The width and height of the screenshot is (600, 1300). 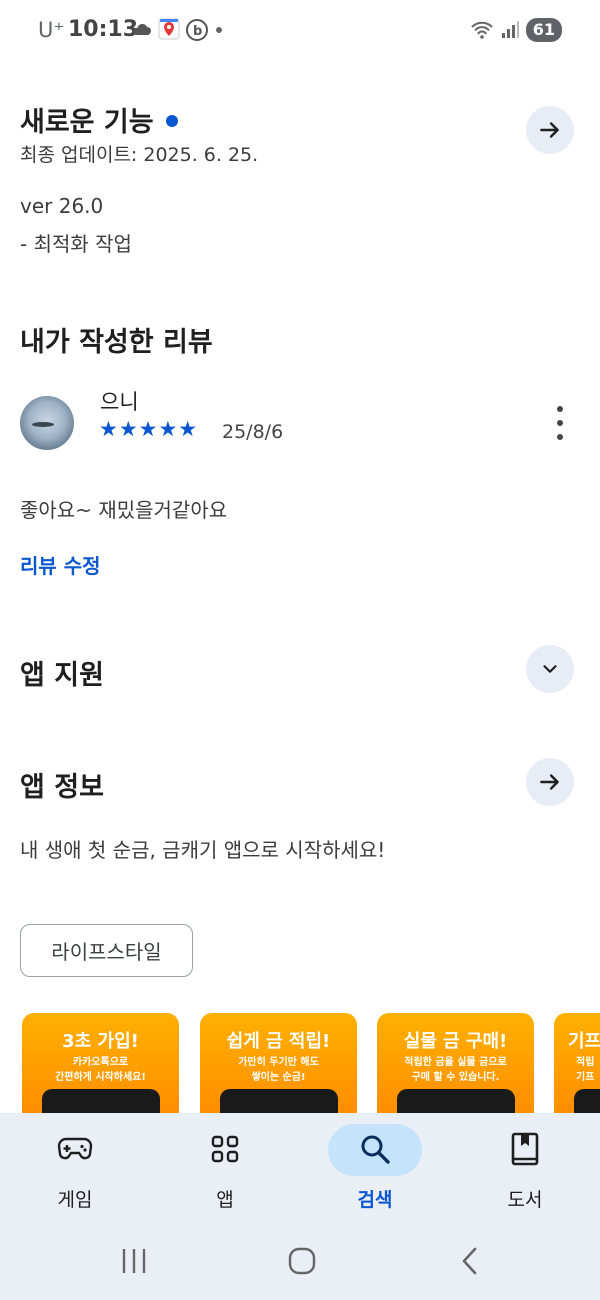 I want to click on status-bar: U⁺ 10:13 b 61, so click(x=300, y=31).